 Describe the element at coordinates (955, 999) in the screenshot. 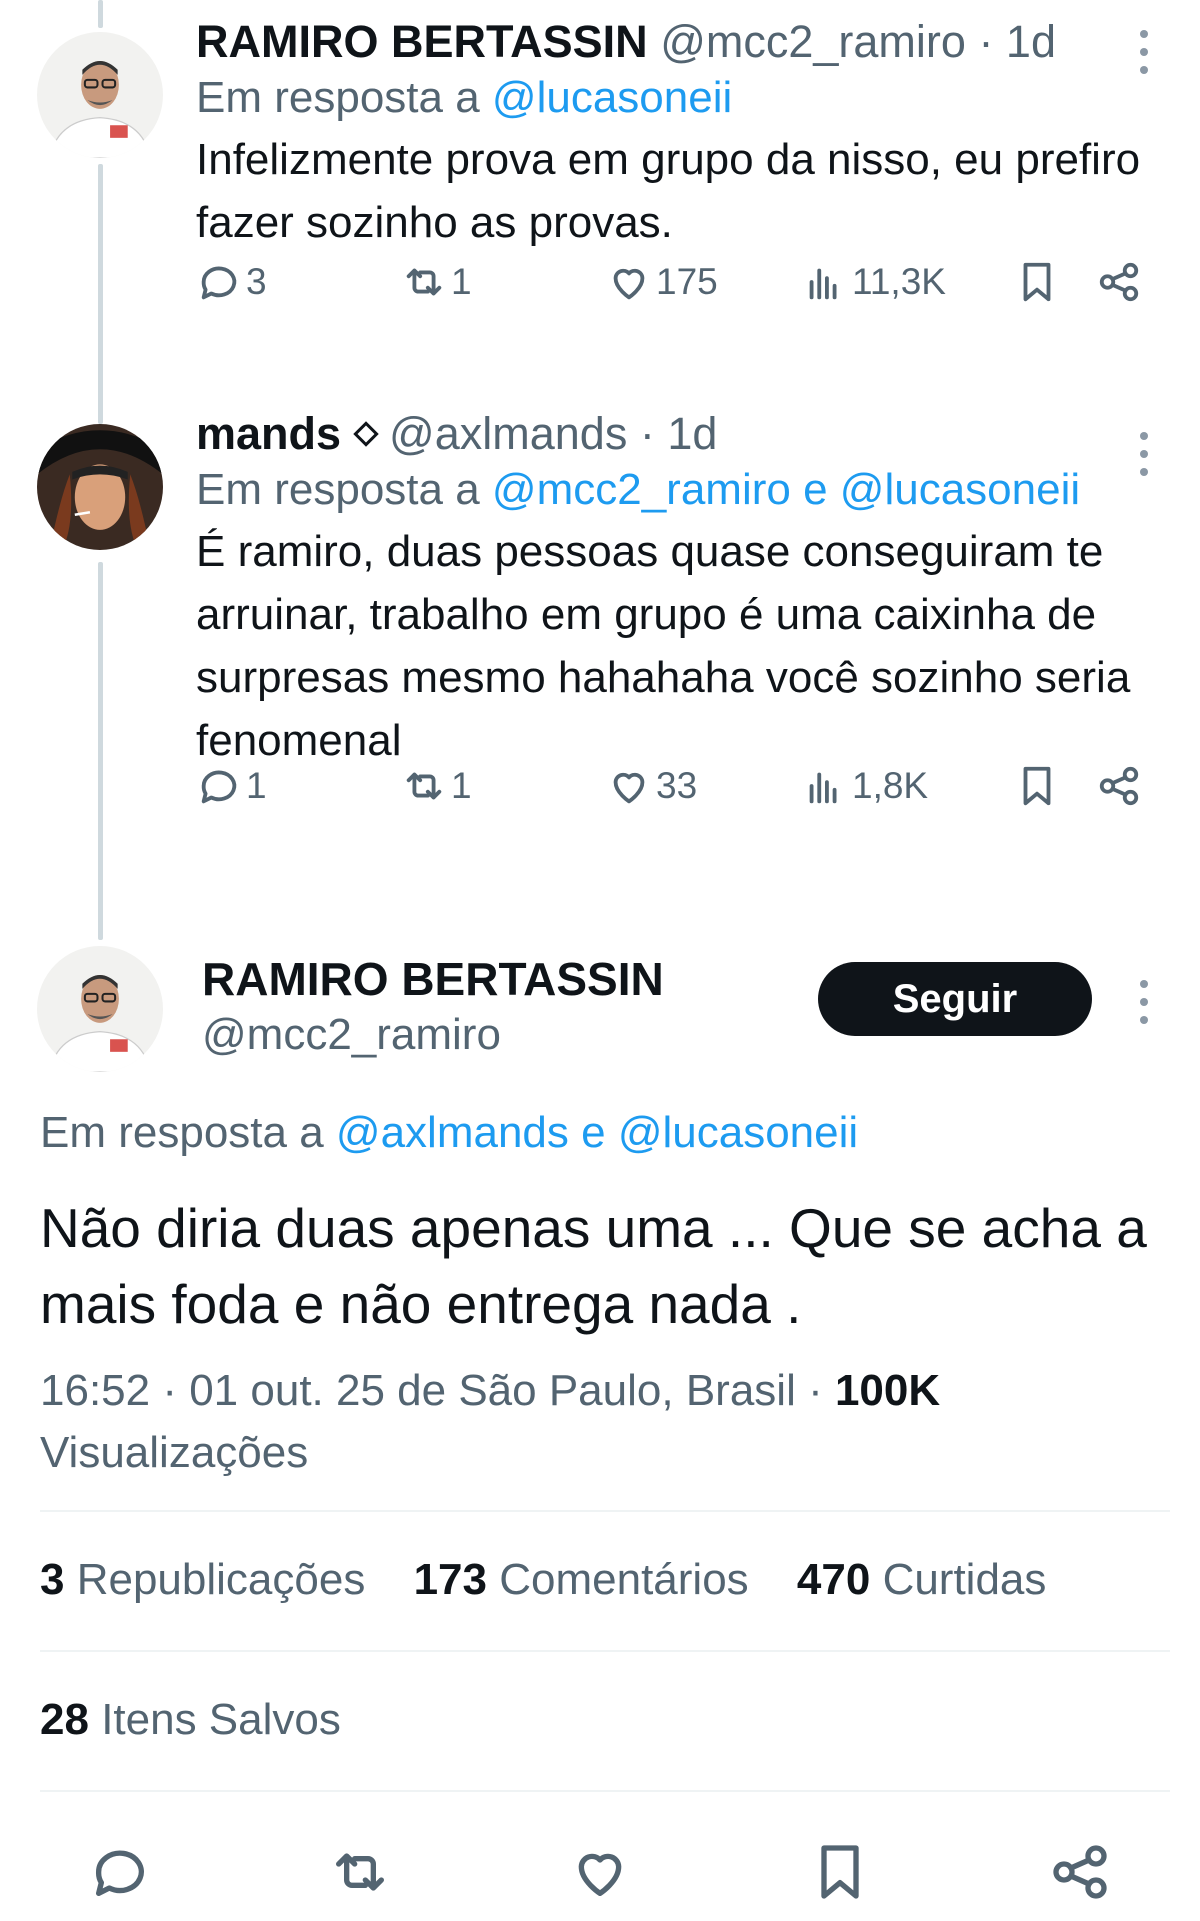

I see `follow-button: Seguir` at that location.